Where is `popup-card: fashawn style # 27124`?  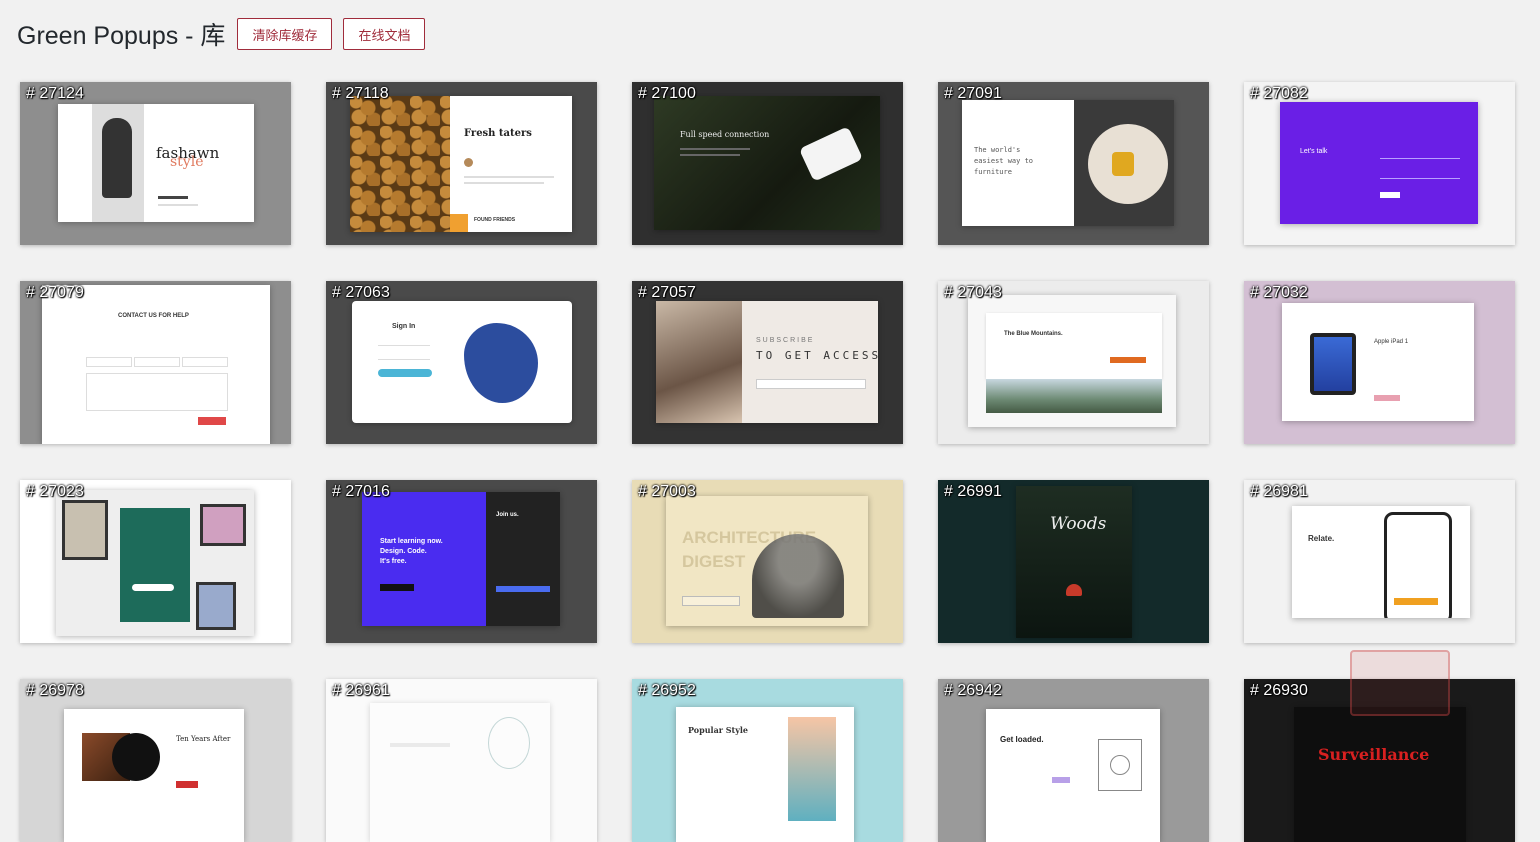
popup-card: fashawn style # 27124 is located at coordinates (155, 163).